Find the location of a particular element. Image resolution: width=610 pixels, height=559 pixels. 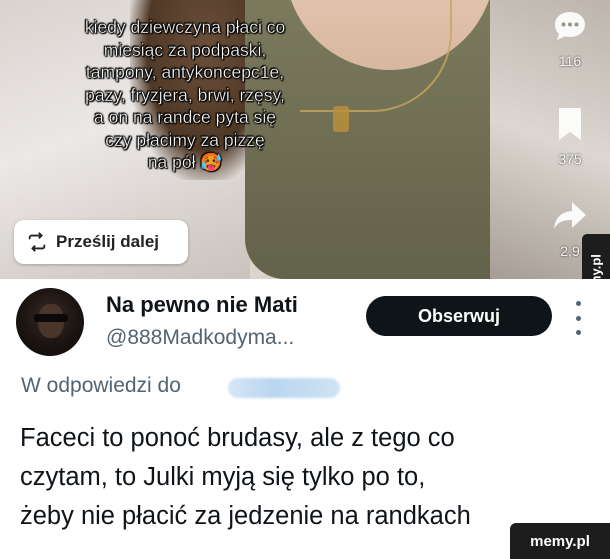

caption-line: na pół 🥵 is located at coordinates (185, 162).